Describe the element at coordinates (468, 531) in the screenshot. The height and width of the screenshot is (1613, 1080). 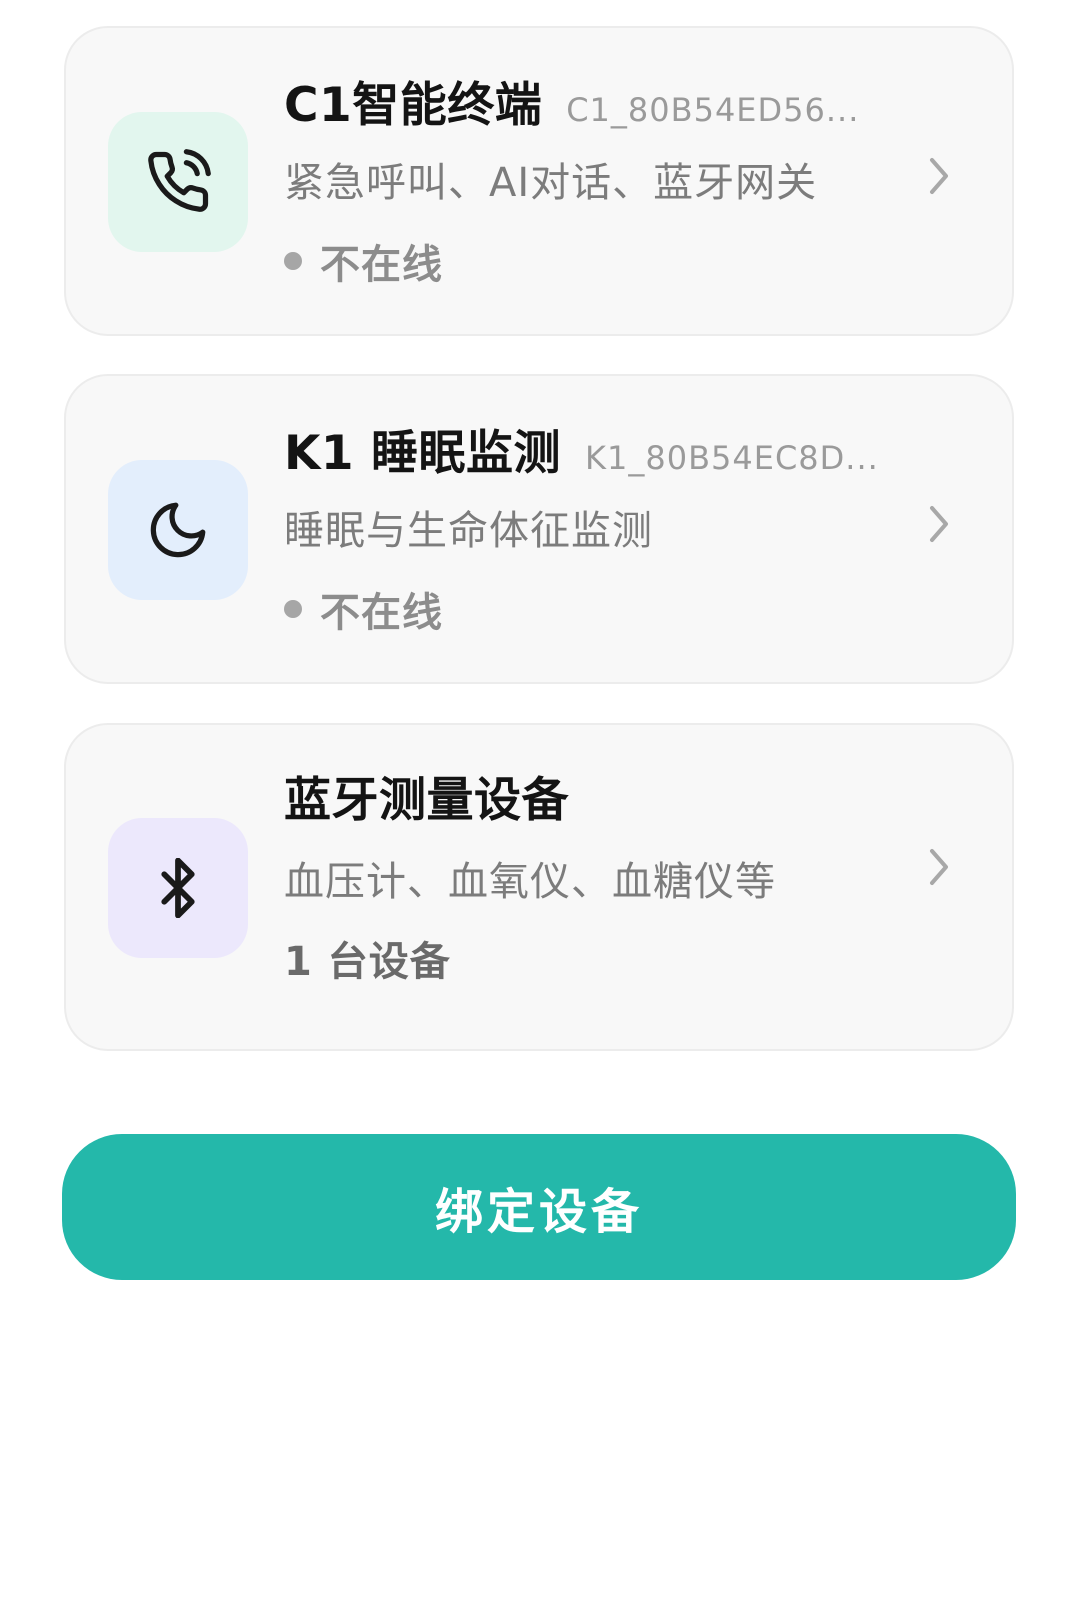
I see `device-description: 睡眠与生命体征监测` at that location.